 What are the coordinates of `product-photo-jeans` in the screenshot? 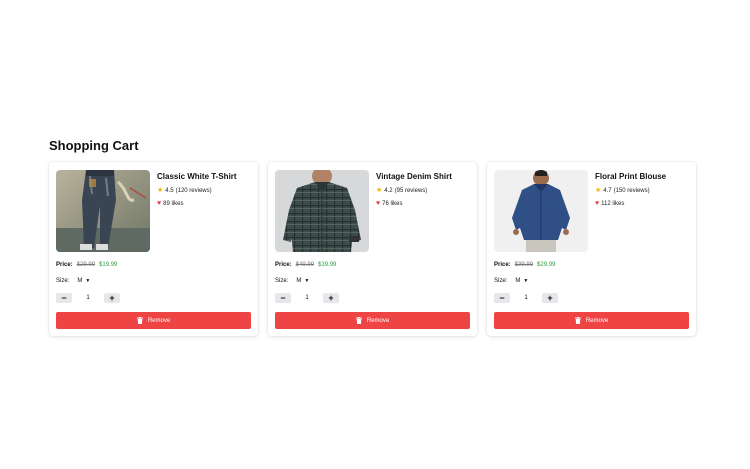 It's located at (103, 211).